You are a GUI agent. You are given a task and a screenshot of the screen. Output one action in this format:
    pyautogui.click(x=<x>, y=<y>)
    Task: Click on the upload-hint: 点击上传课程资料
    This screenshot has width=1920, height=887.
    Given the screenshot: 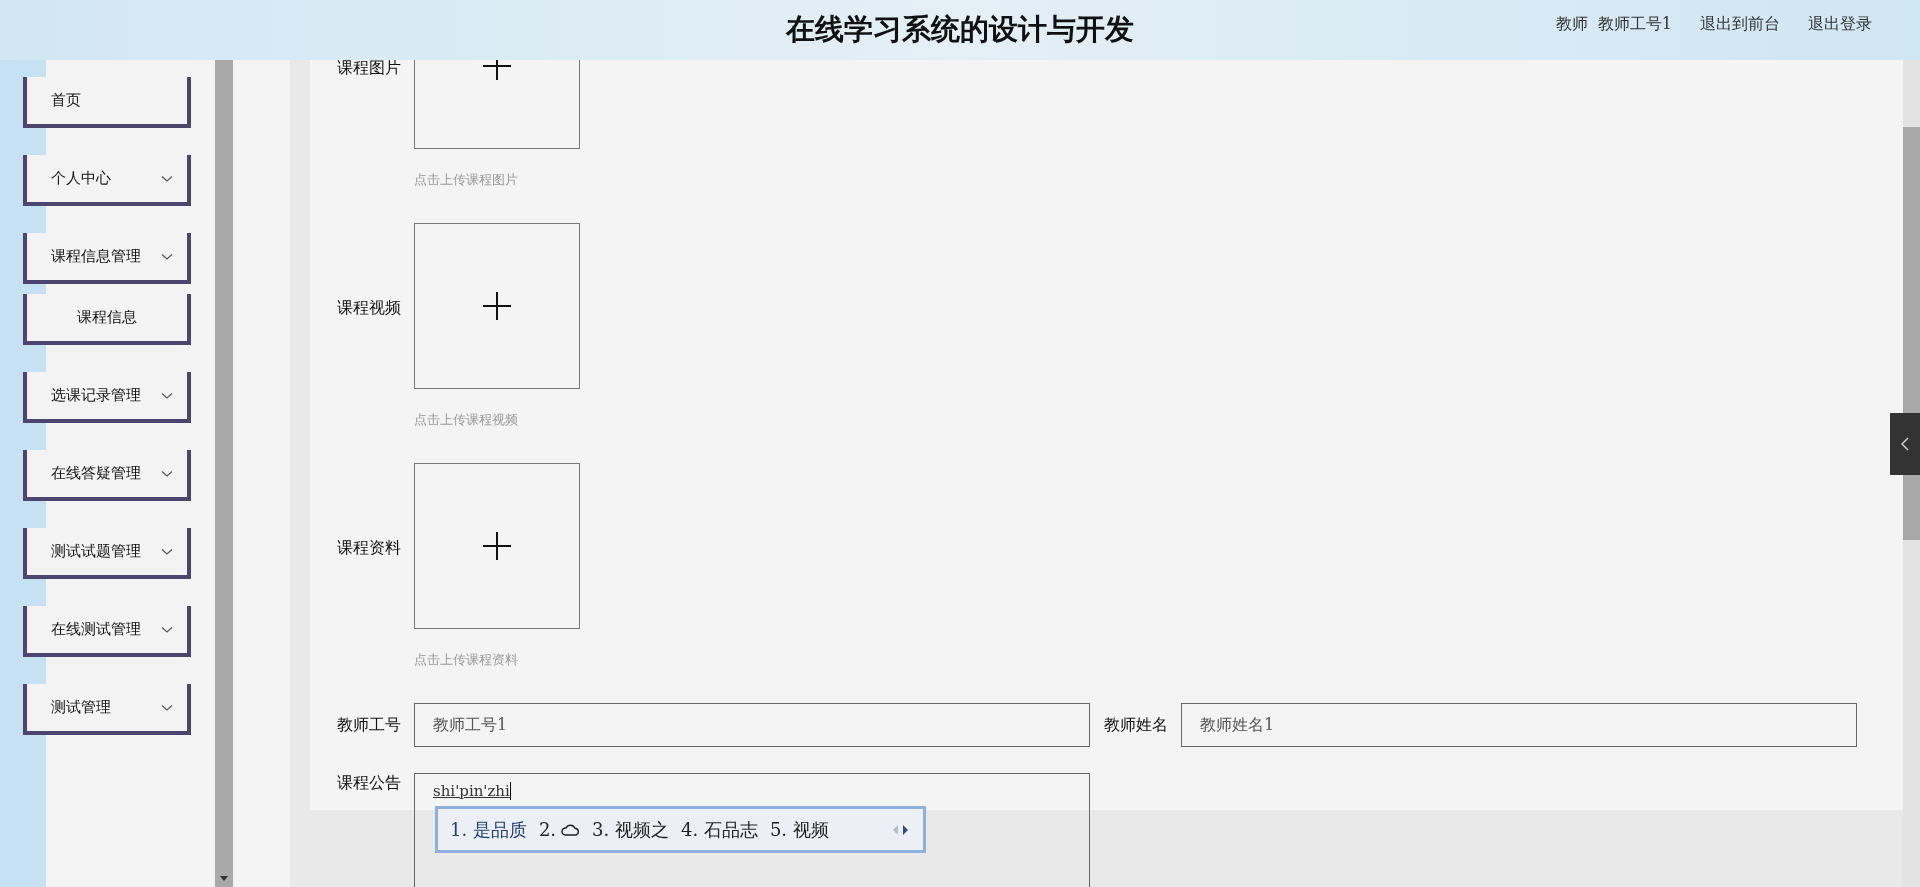 What is the action you would take?
    pyautogui.click(x=466, y=660)
    